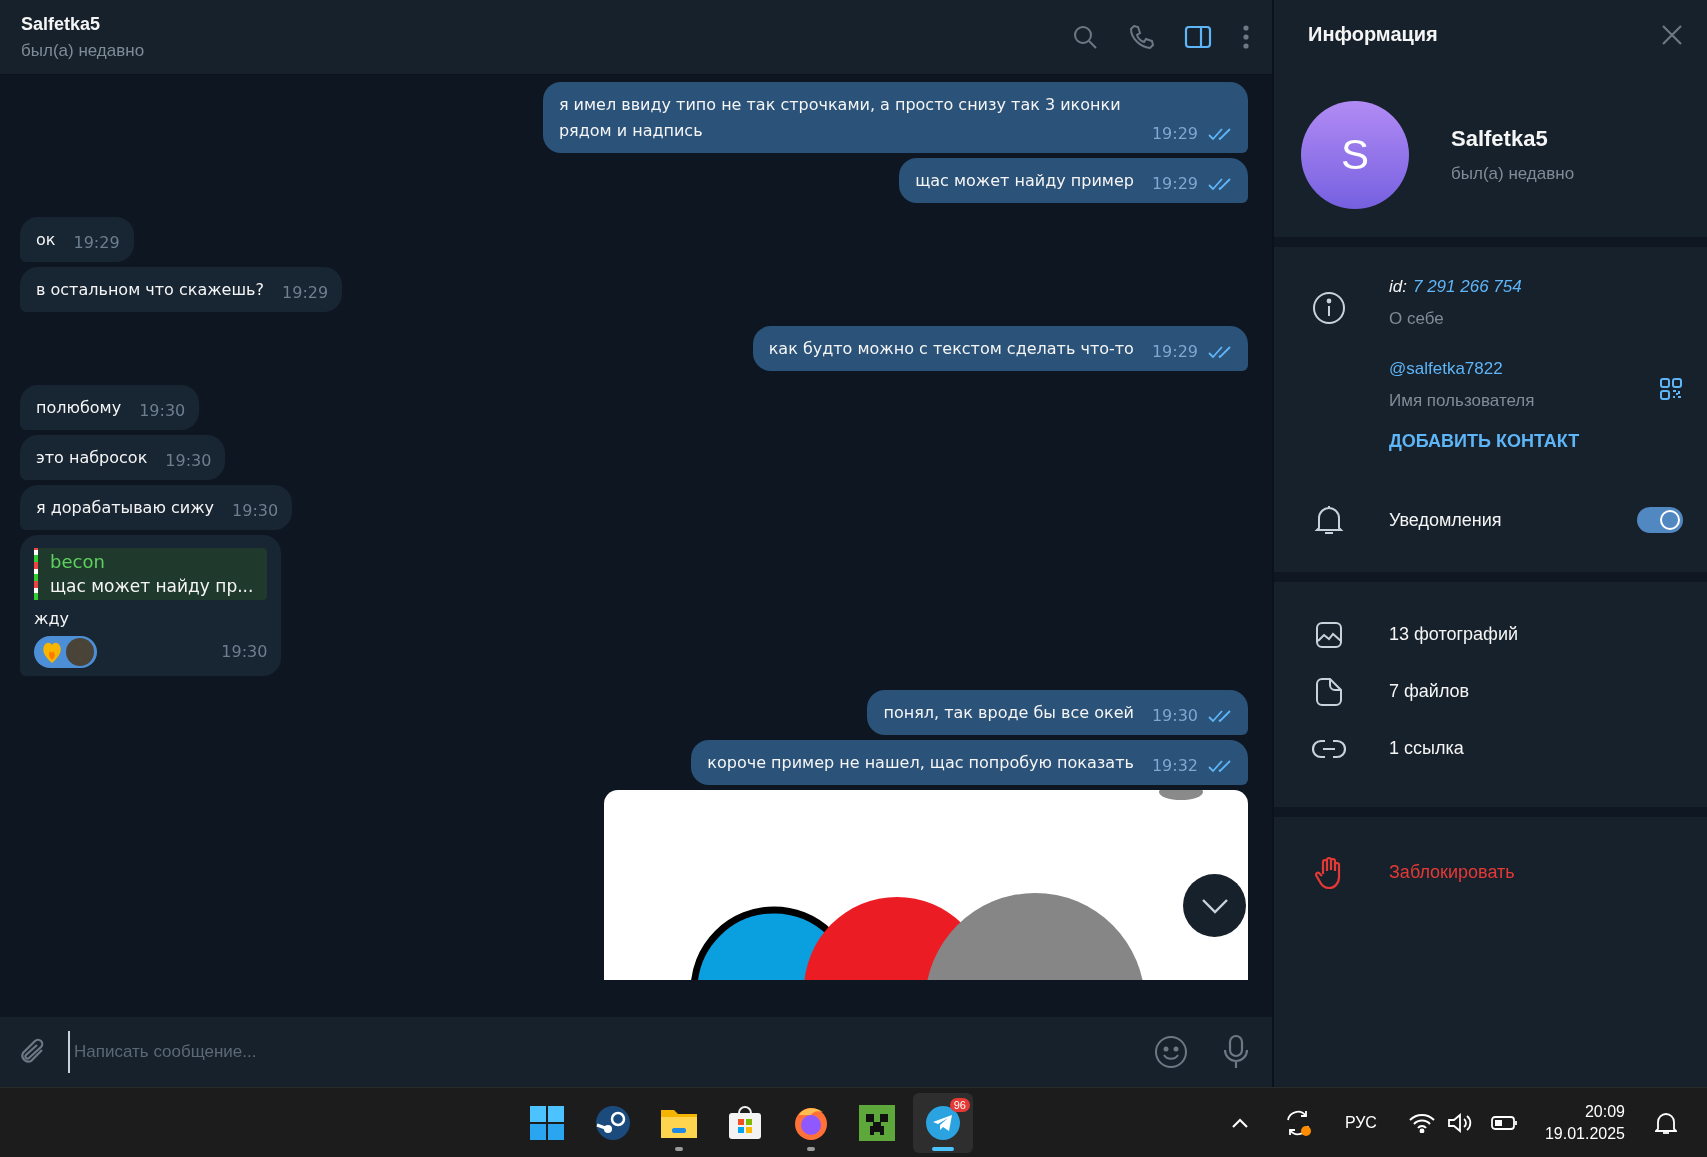  Describe the element at coordinates (1426, 748) in the screenshot. I see `media-link: 1 ссылка` at that location.